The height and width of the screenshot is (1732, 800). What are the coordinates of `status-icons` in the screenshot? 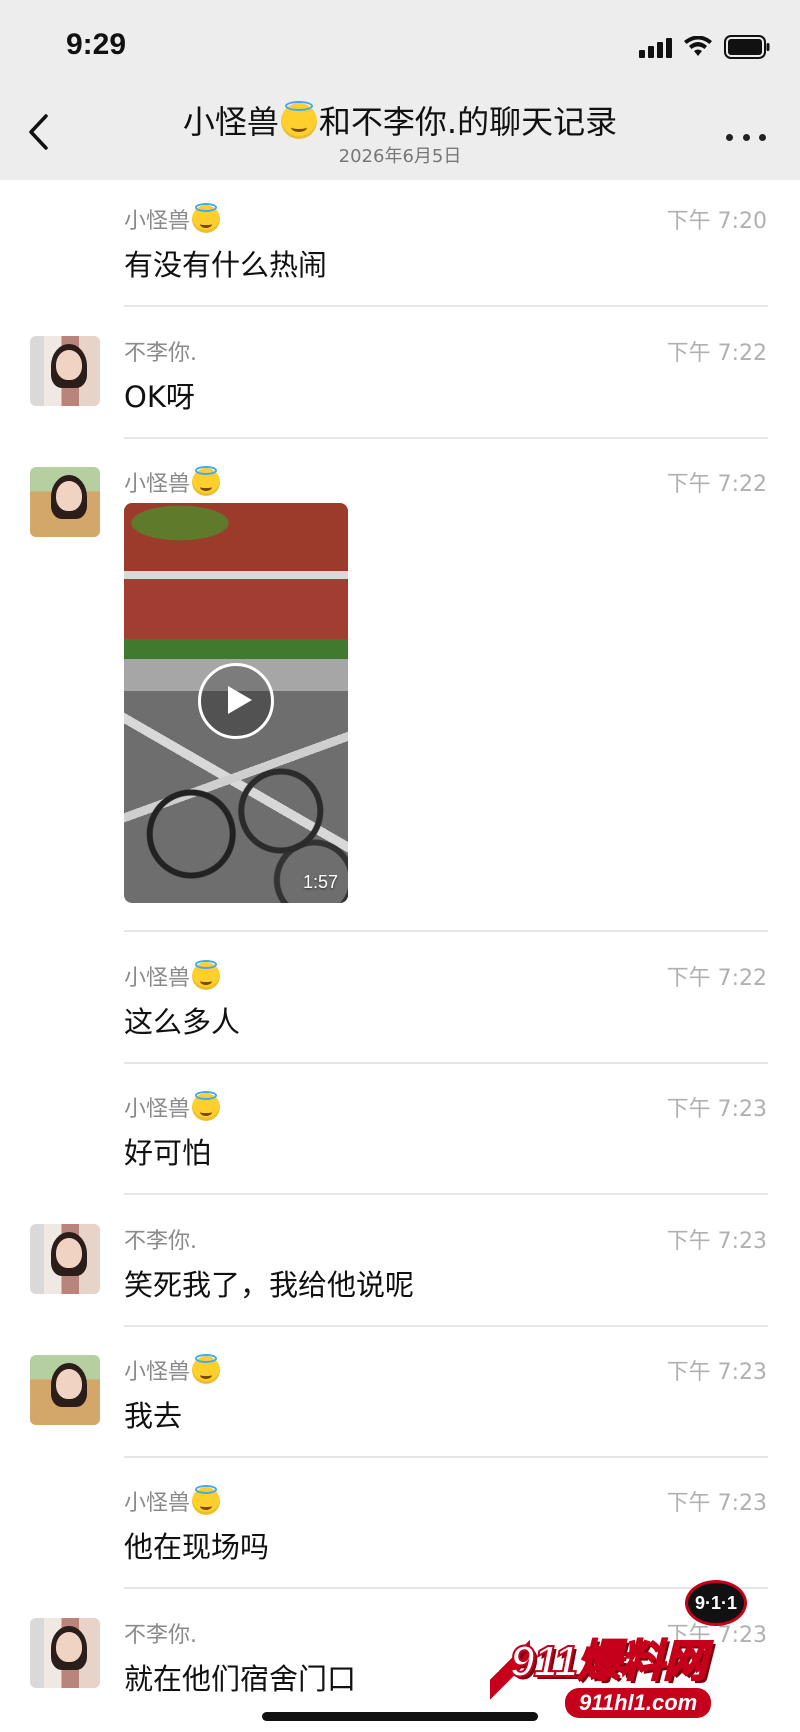 It's located at (704, 47).